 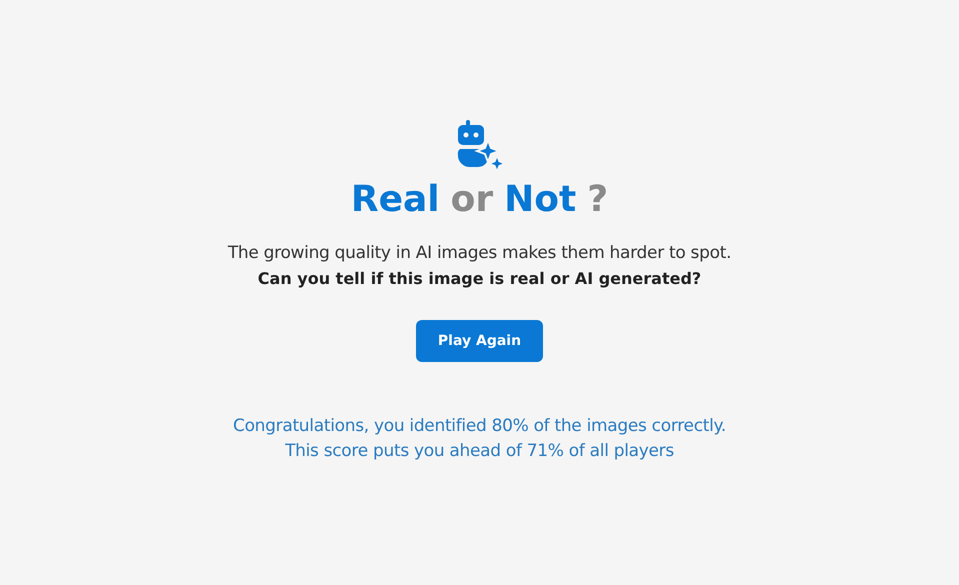 I want to click on play-again-button: Play Again, so click(x=479, y=341).